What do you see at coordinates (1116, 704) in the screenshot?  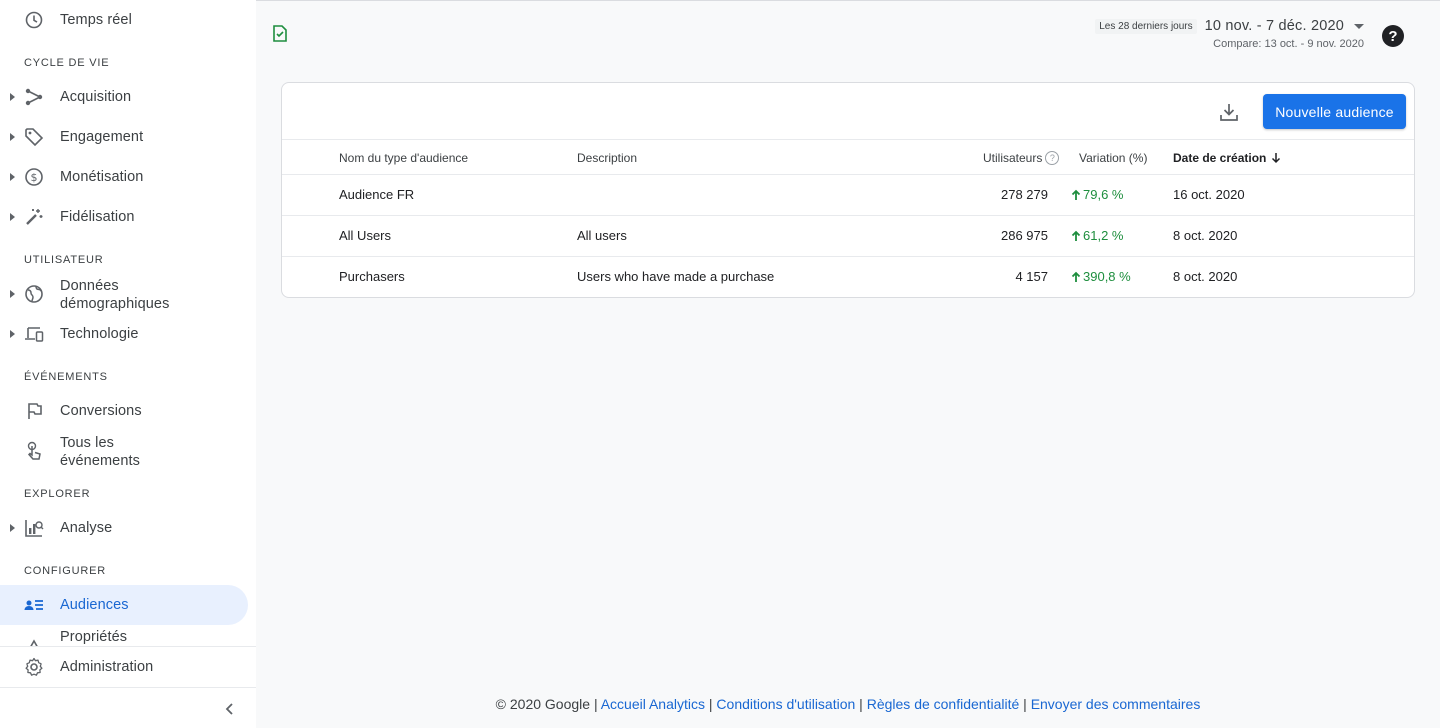 I see `footer-link-feedback: Envoyer des commentaires` at bounding box center [1116, 704].